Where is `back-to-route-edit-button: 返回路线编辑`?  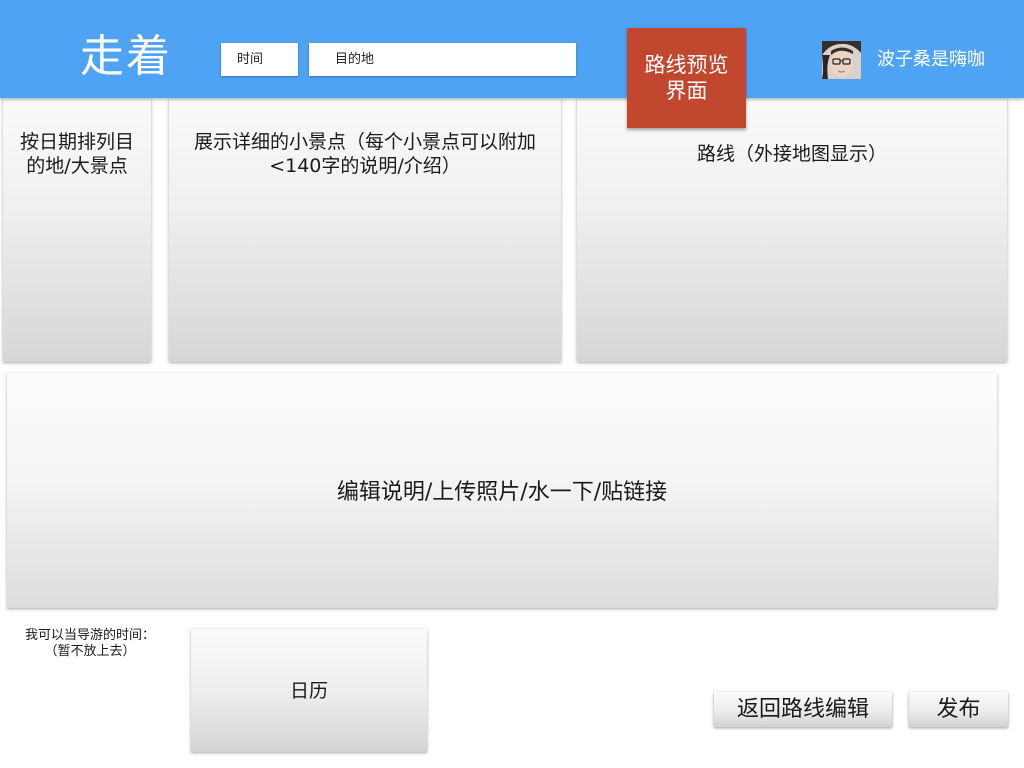 back-to-route-edit-button: 返回路线编辑 is located at coordinates (803, 709).